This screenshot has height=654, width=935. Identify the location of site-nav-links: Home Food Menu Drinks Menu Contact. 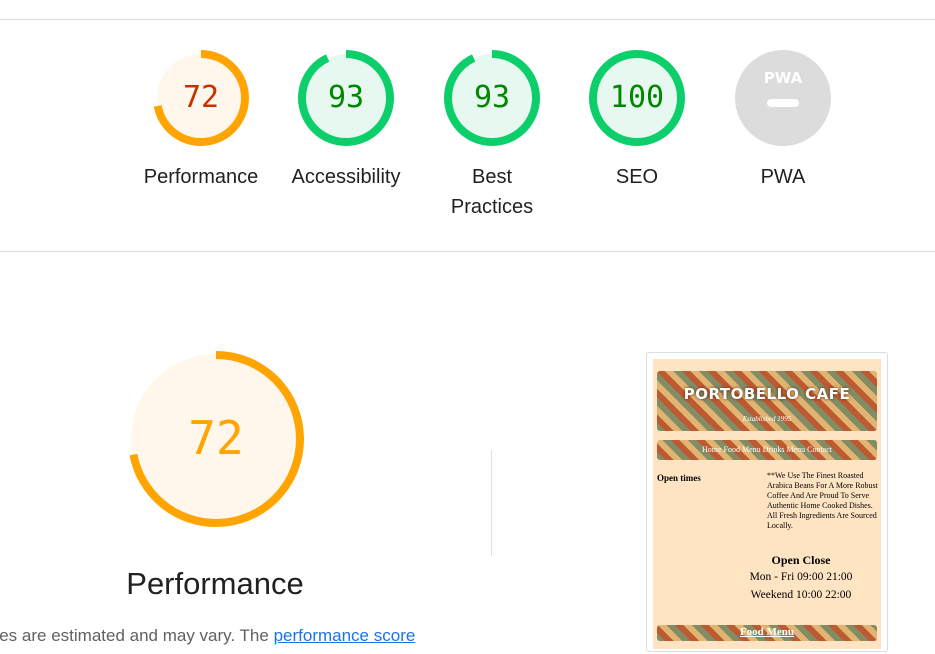
(767, 449).